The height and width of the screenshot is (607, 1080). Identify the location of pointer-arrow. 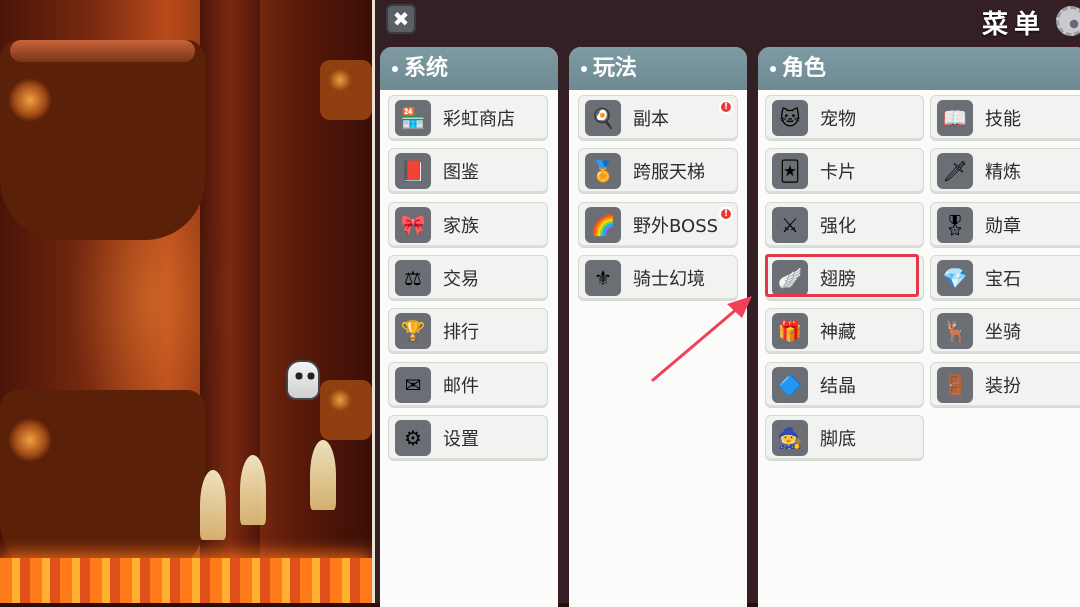
(701, 339).